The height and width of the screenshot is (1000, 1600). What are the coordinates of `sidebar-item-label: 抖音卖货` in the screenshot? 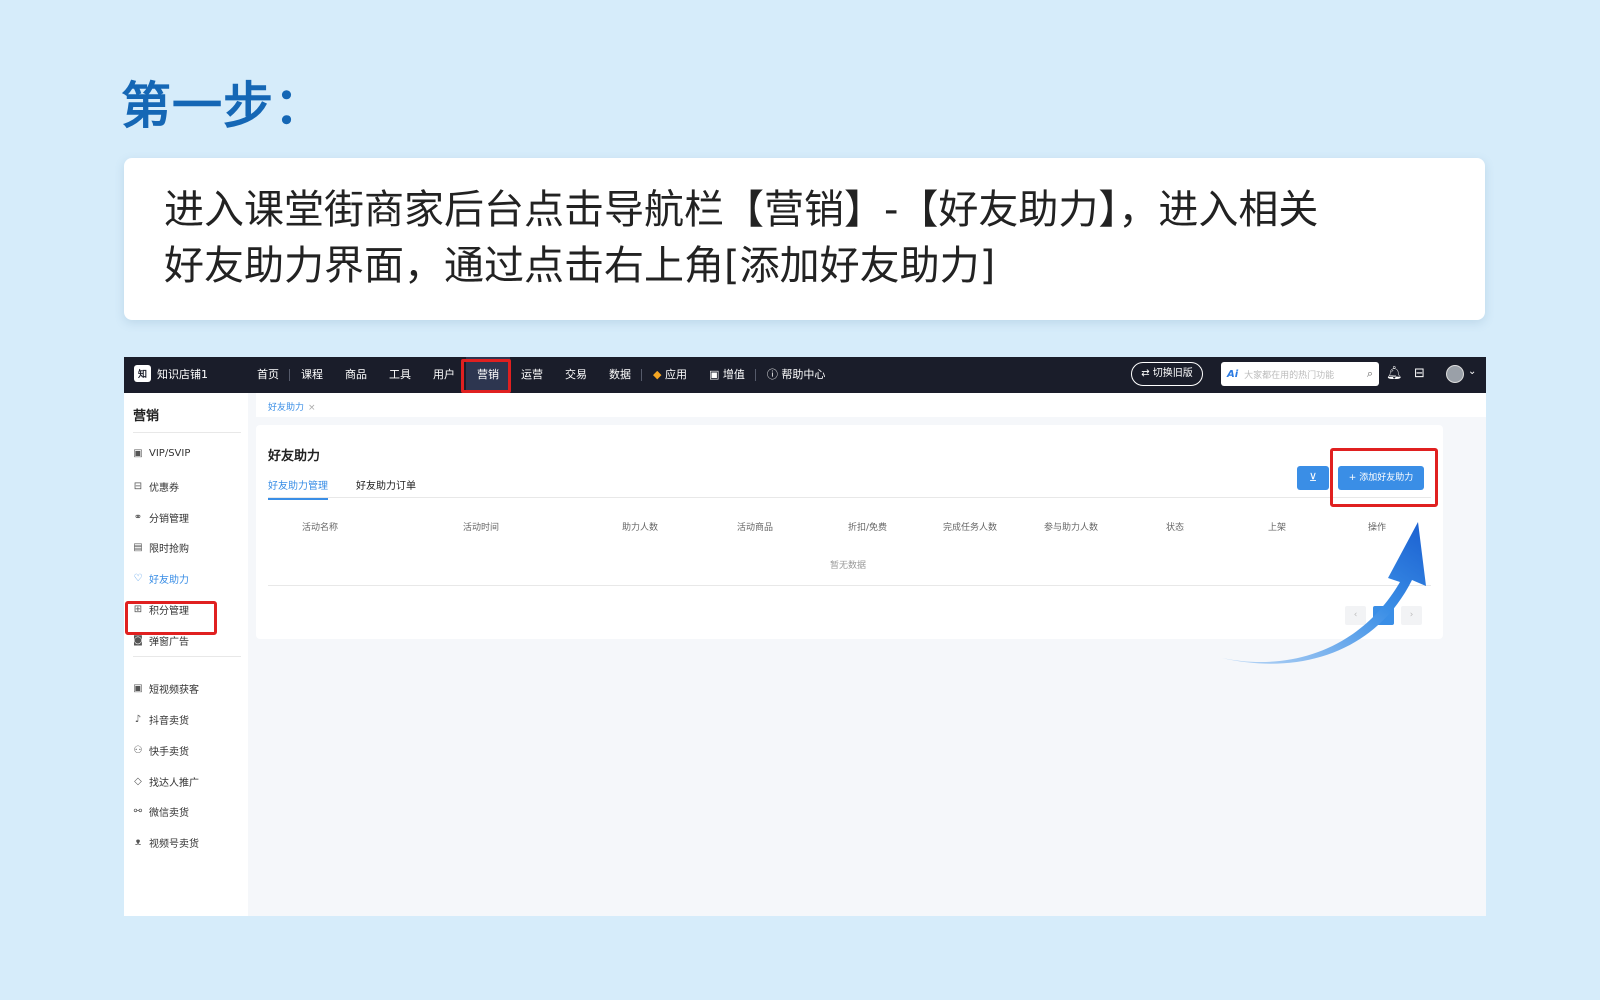 It's located at (169, 721).